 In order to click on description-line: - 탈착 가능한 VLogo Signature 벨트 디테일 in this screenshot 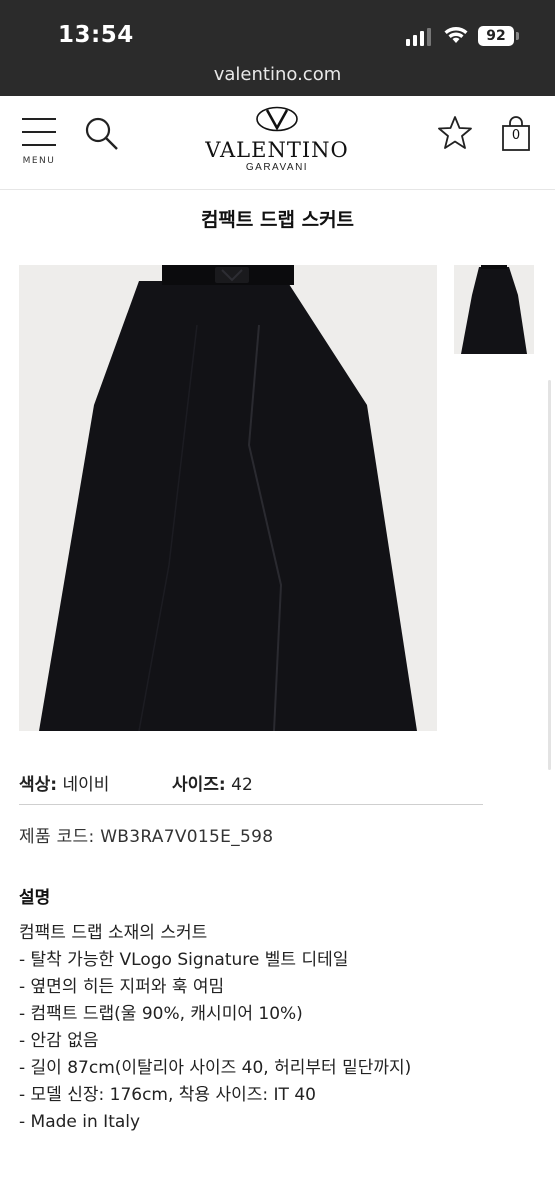, I will do `click(184, 960)`.